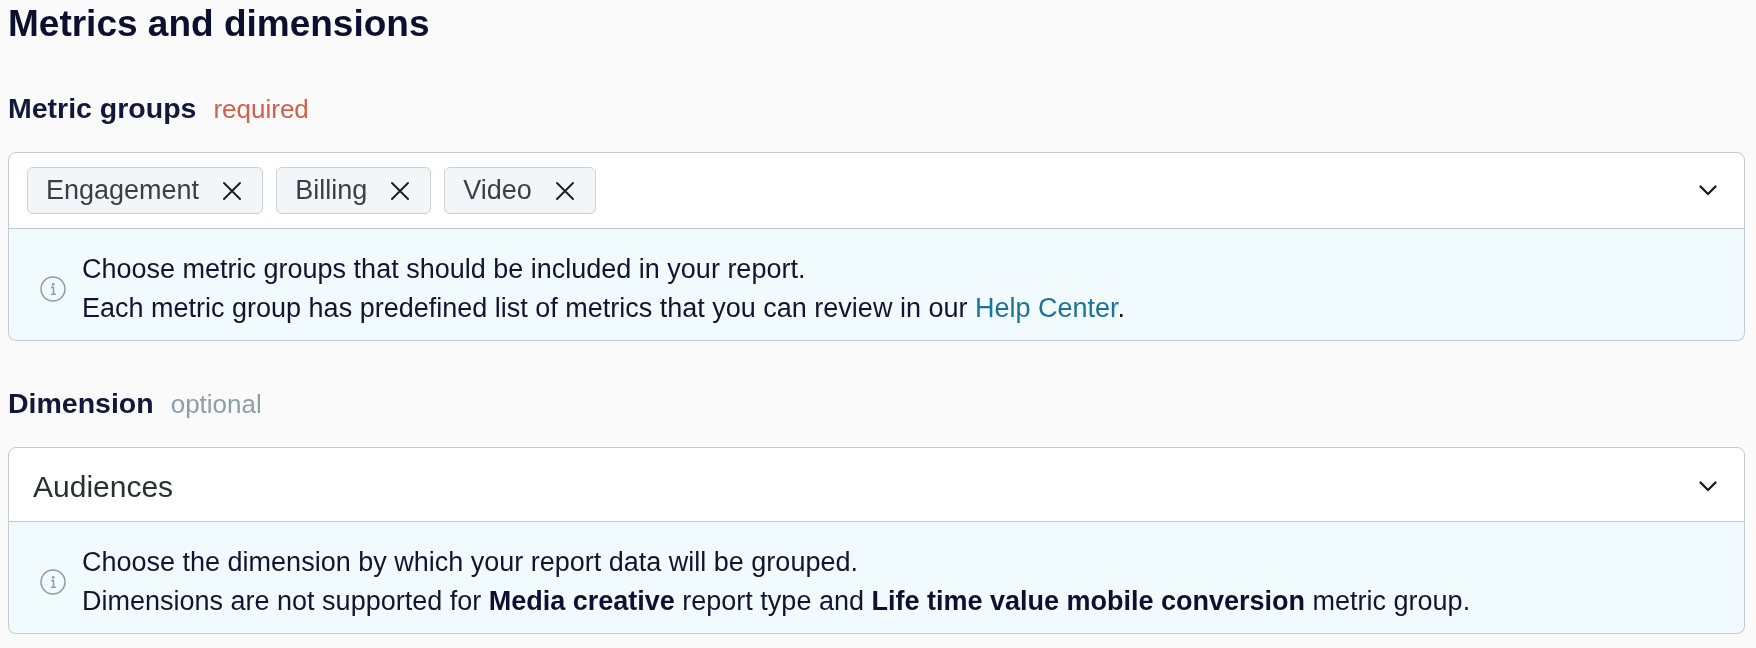 This screenshot has height=648, width=1756. I want to click on requirement-note: required, so click(261, 109).